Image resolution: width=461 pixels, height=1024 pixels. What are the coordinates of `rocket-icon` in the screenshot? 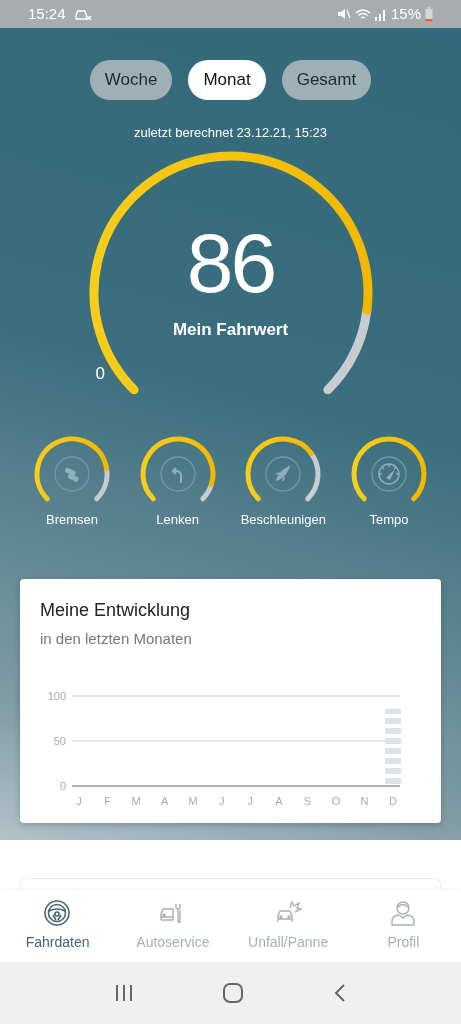 It's located at (283, 473).